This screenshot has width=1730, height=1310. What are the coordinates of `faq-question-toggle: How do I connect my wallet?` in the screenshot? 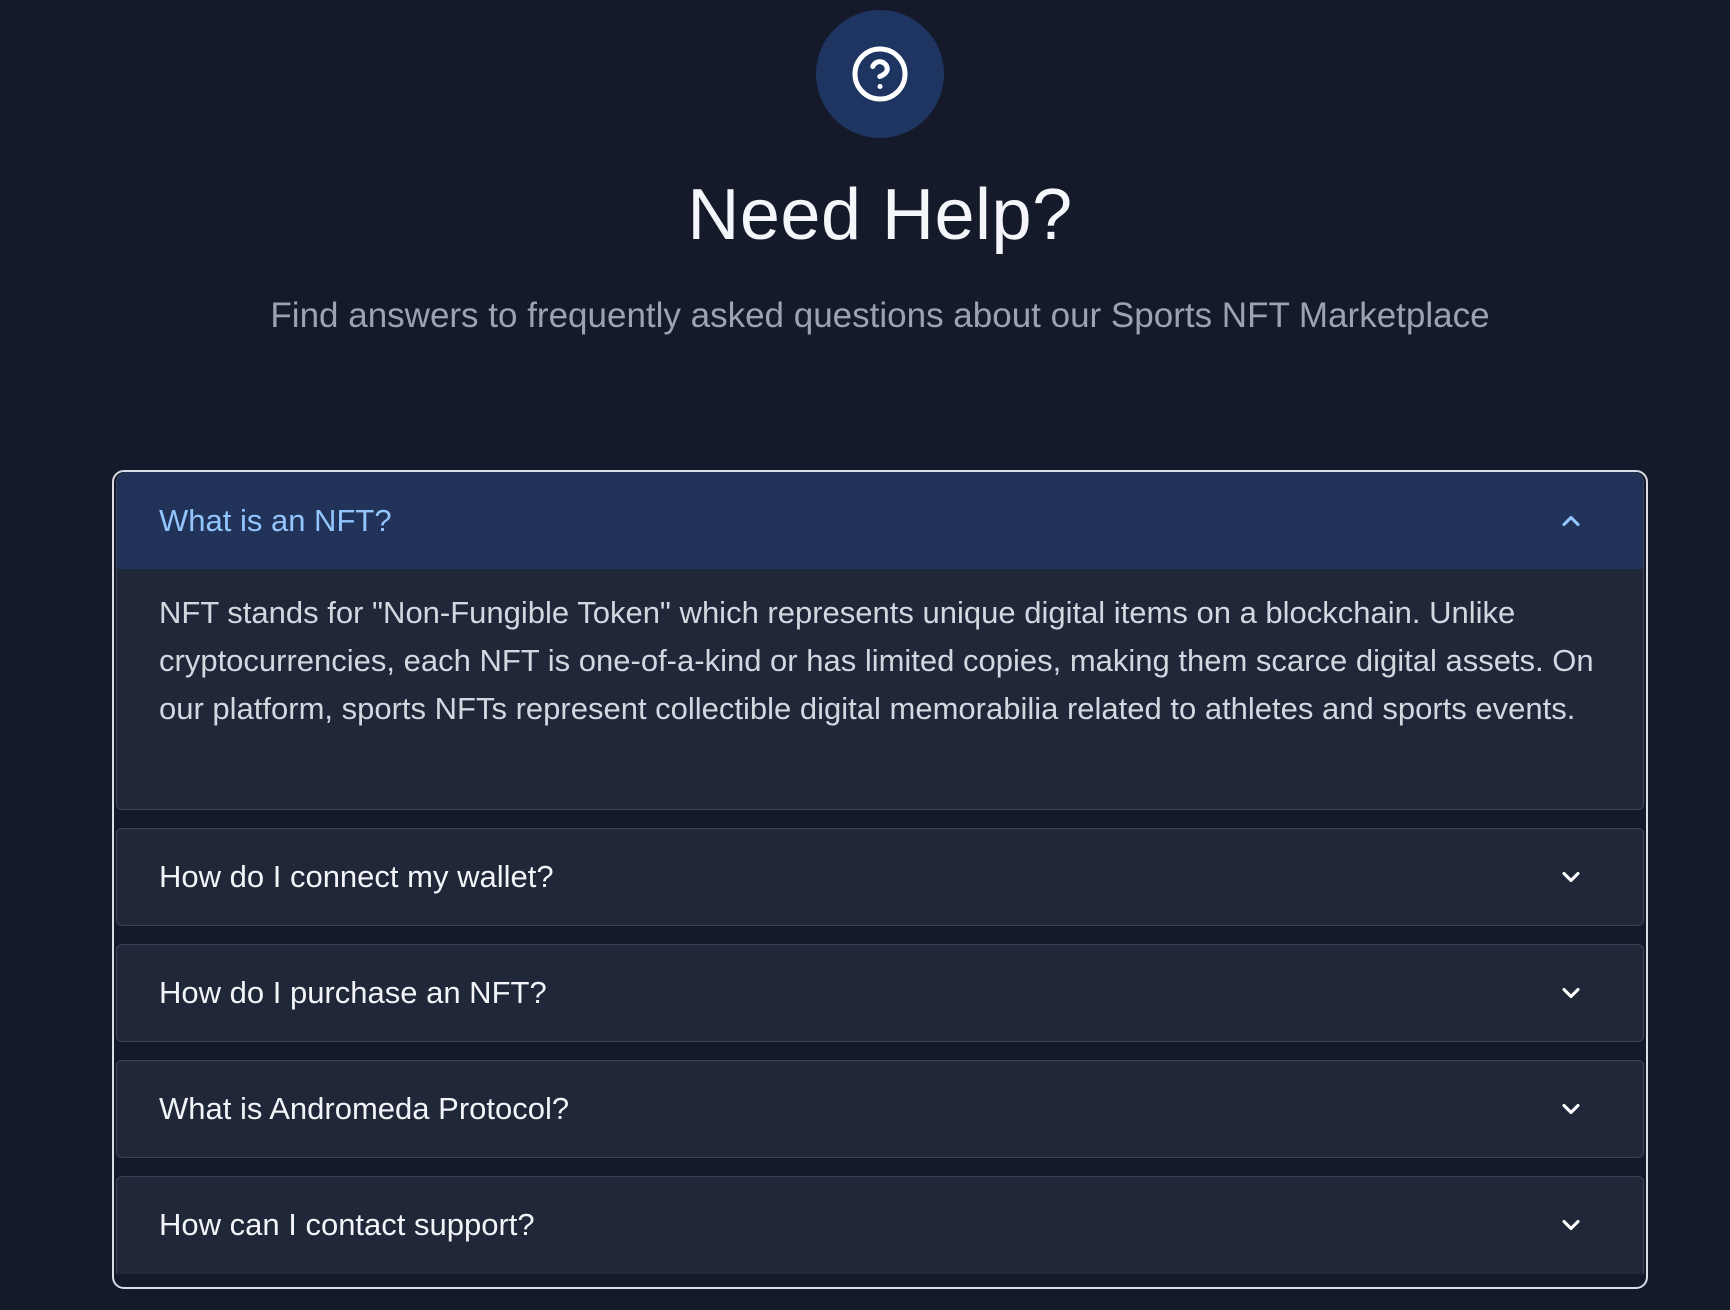 It's located at (880, 877).